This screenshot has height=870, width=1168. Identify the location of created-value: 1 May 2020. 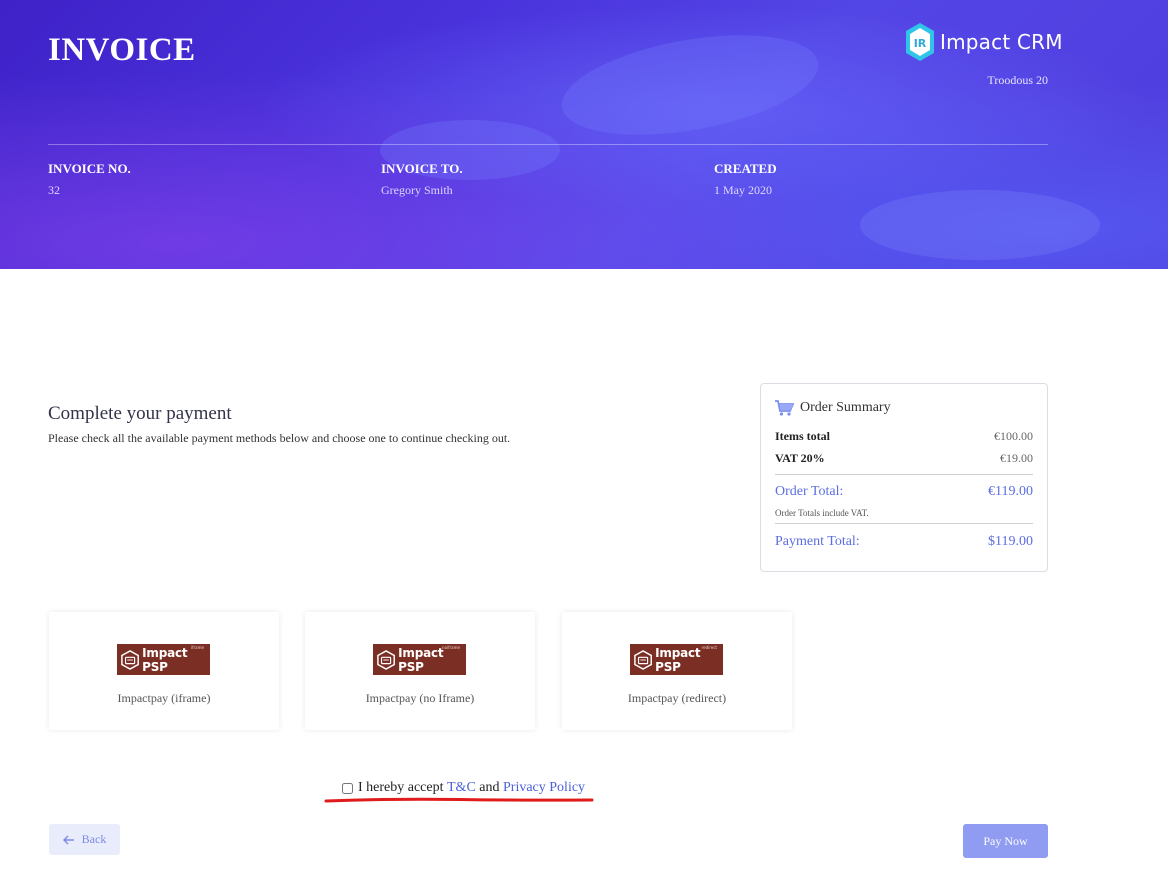
(743, 190).